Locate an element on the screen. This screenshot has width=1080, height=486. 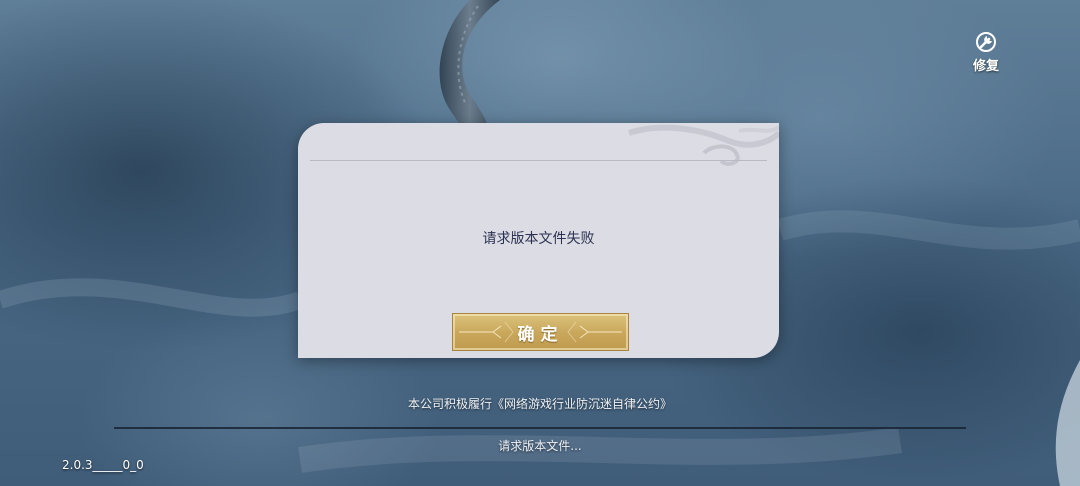
loading-progress-bar is located at coordinates (540, 428).